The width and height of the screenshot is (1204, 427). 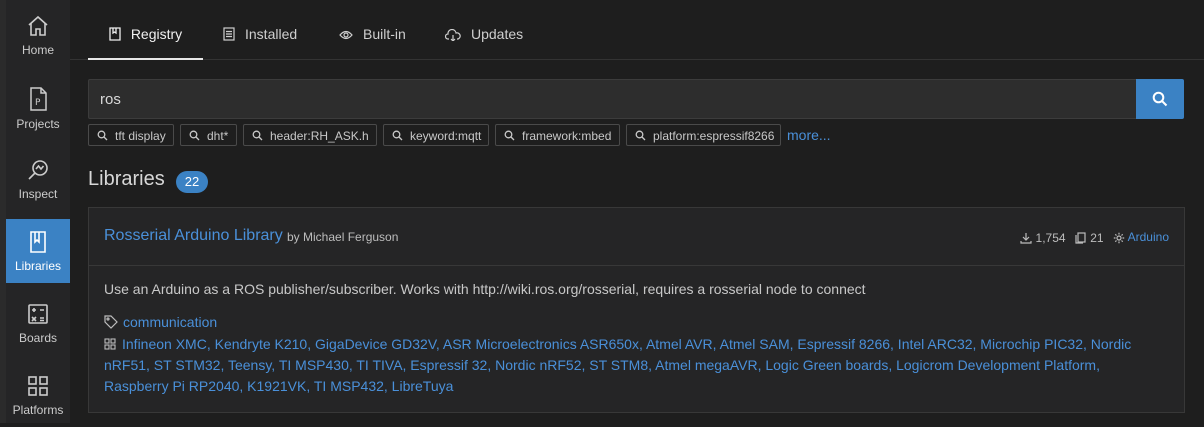 What do you see at coordinates (38, 164) in the screenshot?
I see `inspect-icon` at bounding box center [38, 164].